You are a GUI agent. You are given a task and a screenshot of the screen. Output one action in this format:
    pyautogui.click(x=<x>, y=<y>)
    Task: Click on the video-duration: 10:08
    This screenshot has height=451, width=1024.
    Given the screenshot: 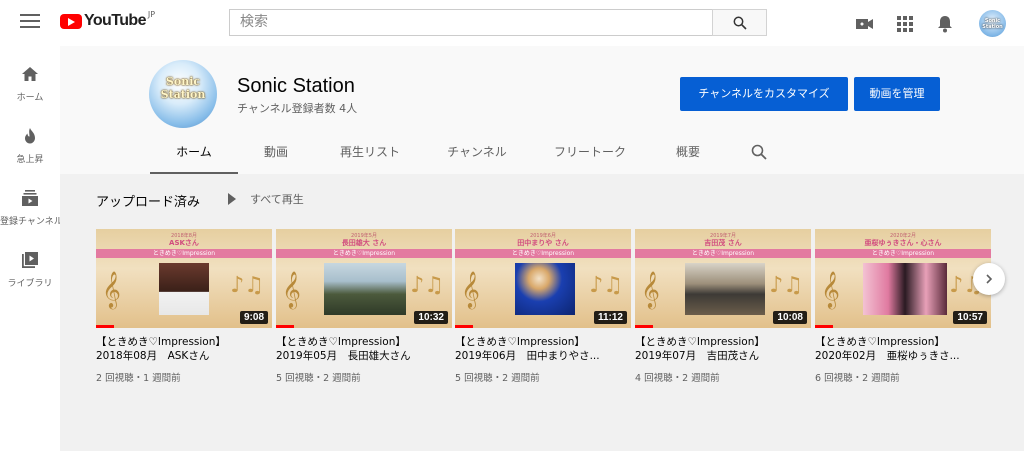 What is the action you would take?
    pyautogui.click(x=790, y=317)
    